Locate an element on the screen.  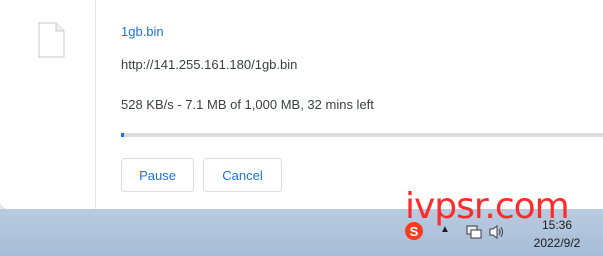
cancel-button: Cancel is located at coordinates (242, 175).